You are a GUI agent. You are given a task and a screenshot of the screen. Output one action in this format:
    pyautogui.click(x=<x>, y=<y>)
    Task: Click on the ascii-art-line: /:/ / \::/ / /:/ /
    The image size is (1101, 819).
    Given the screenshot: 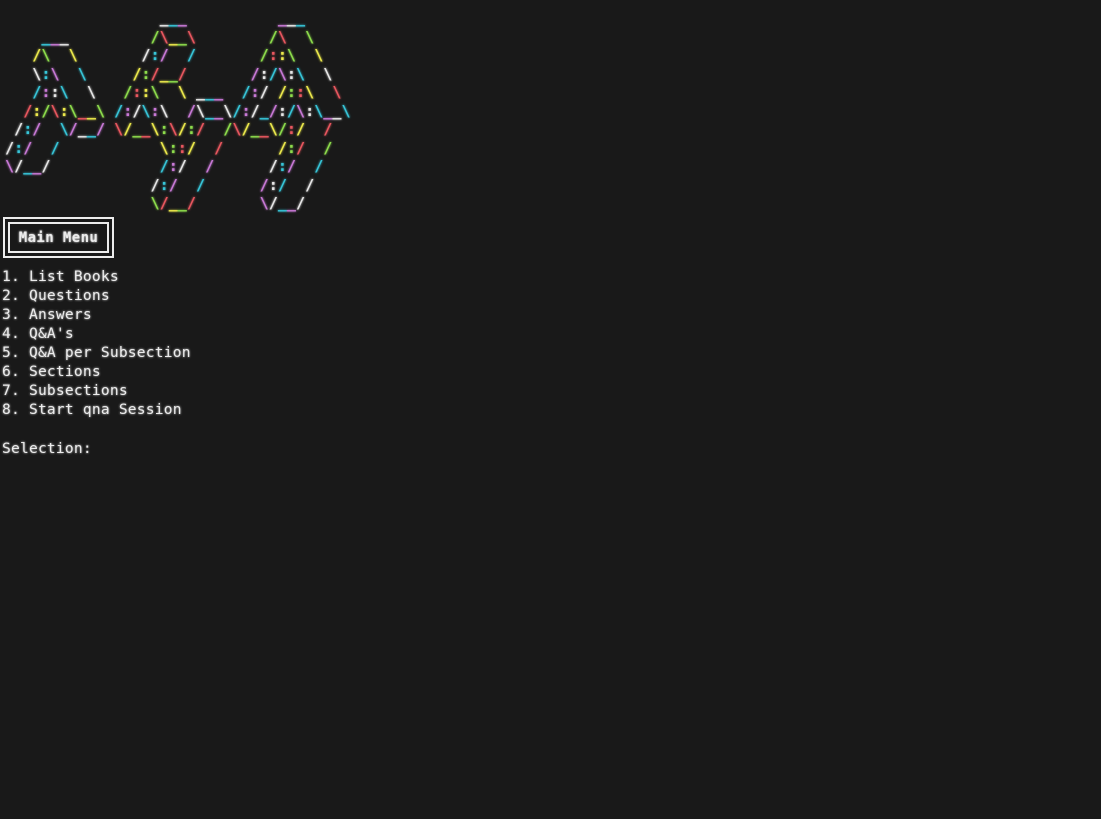 What is the action you would take?
    pyautogui.click(x=169, y=147)
    